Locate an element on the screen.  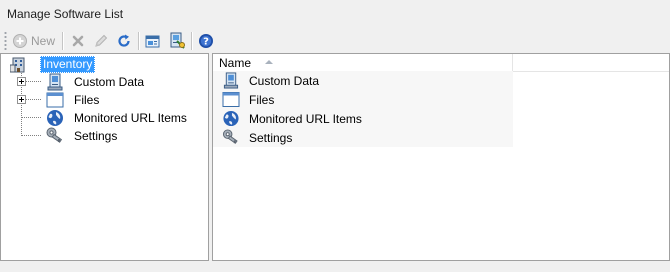
edit-button is located at coordinates (101, 40).